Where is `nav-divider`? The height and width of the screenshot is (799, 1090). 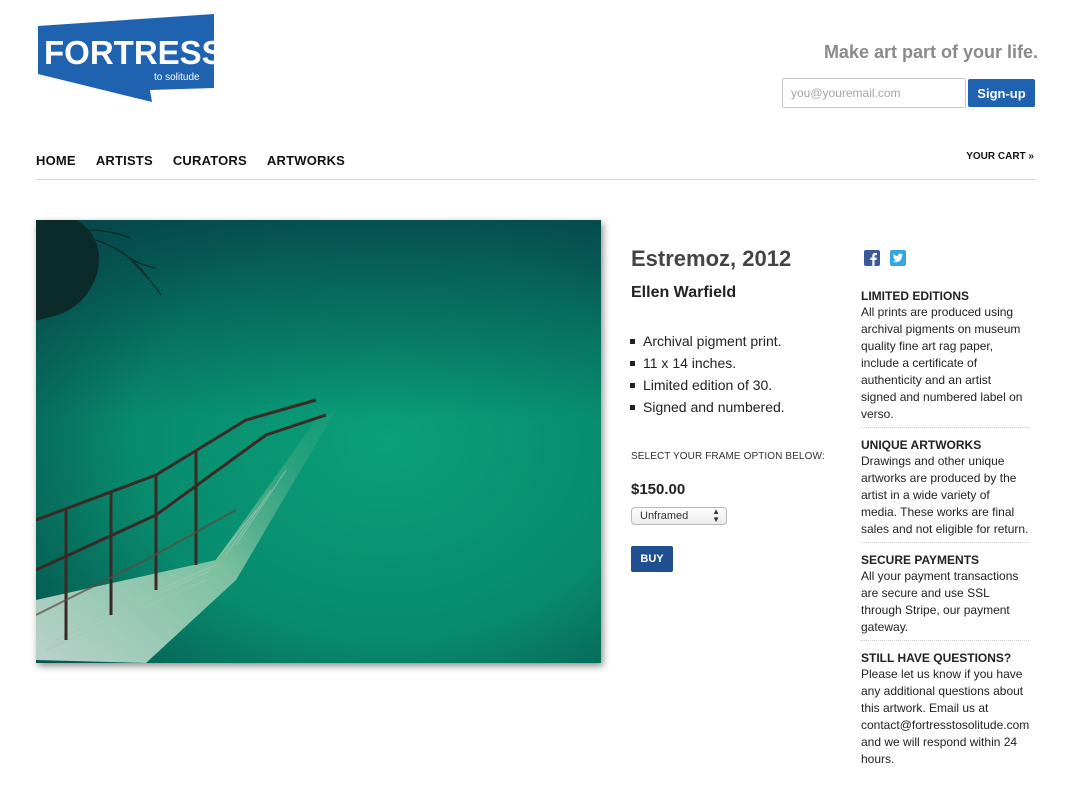 nav-divider is located at coordinates (536, 179).